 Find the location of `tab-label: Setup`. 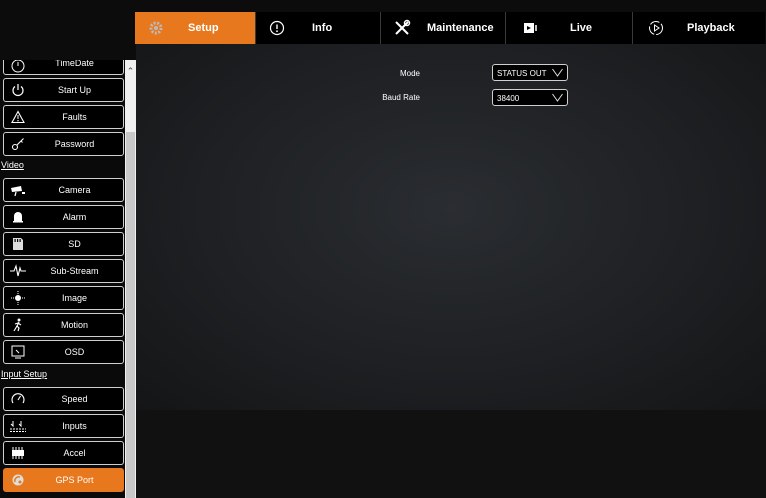

tab-label: Setup is located at coordinates (203, 28).